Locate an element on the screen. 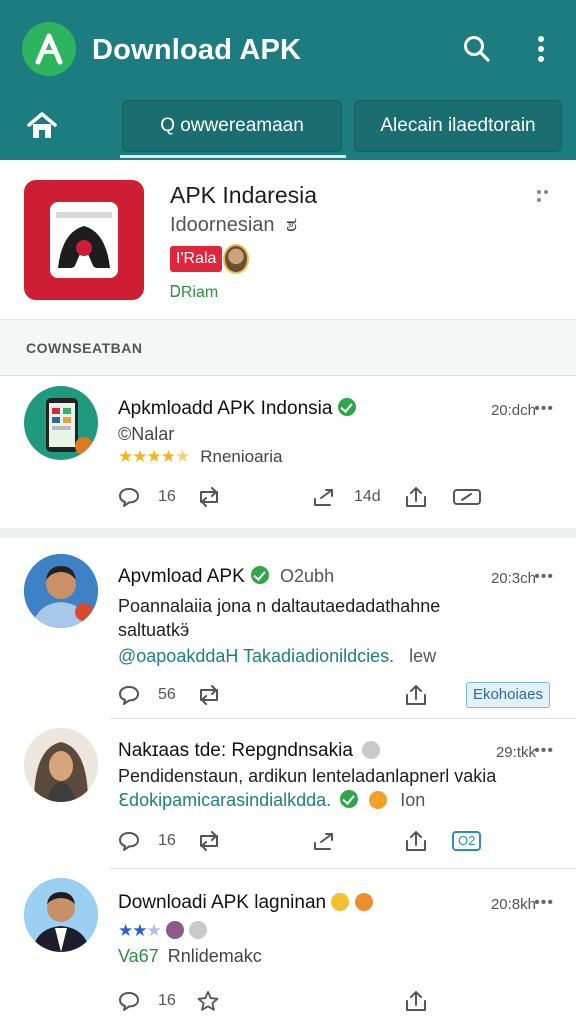 The image size is (576, 1024). app-developer-glyph: ಶ is located at coordinates (292, 225).